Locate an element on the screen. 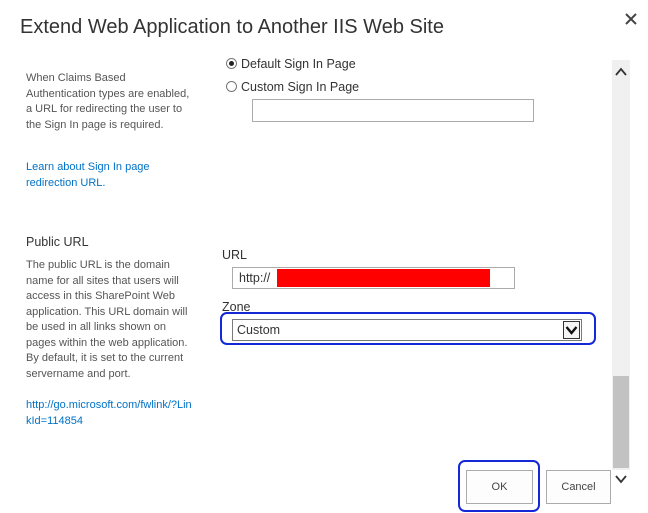 The width and height of the screenshot is (648, 513). public-url-input: http:// is located at coordinates (373, 278).